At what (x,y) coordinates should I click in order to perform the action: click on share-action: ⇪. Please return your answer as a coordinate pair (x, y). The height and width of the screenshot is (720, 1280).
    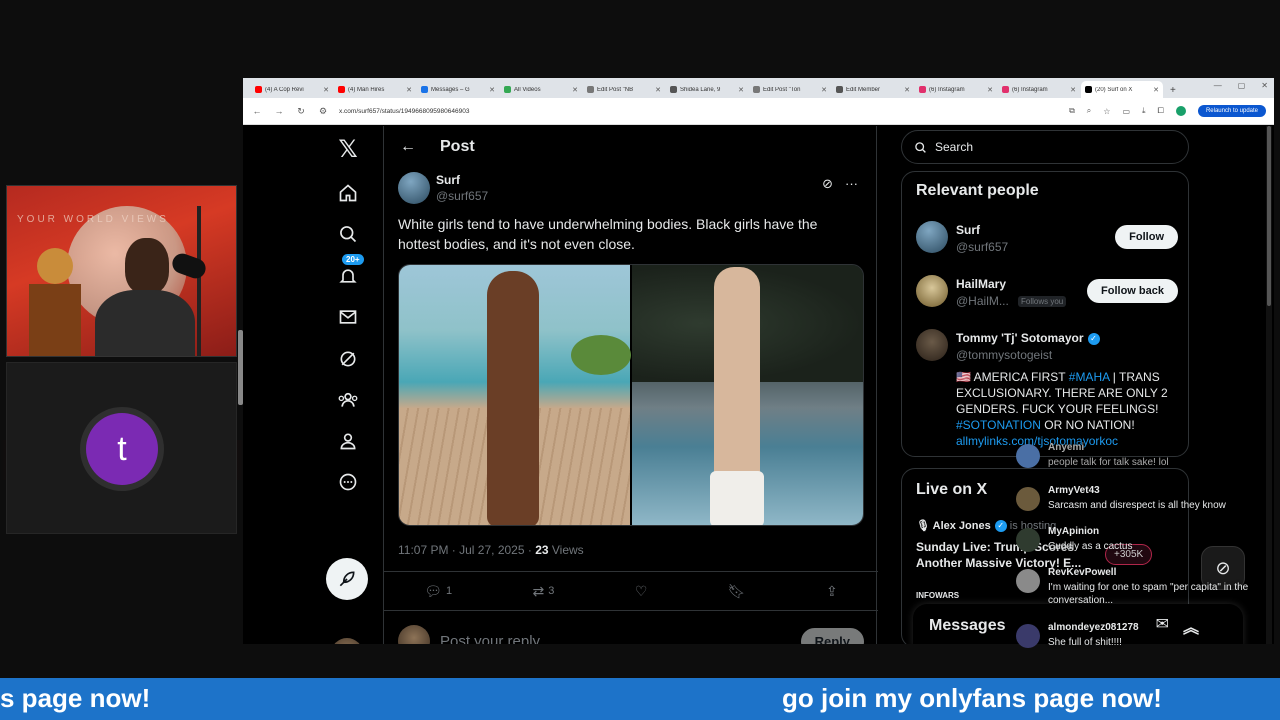
    Looking at the image, I should click on (832, 591).